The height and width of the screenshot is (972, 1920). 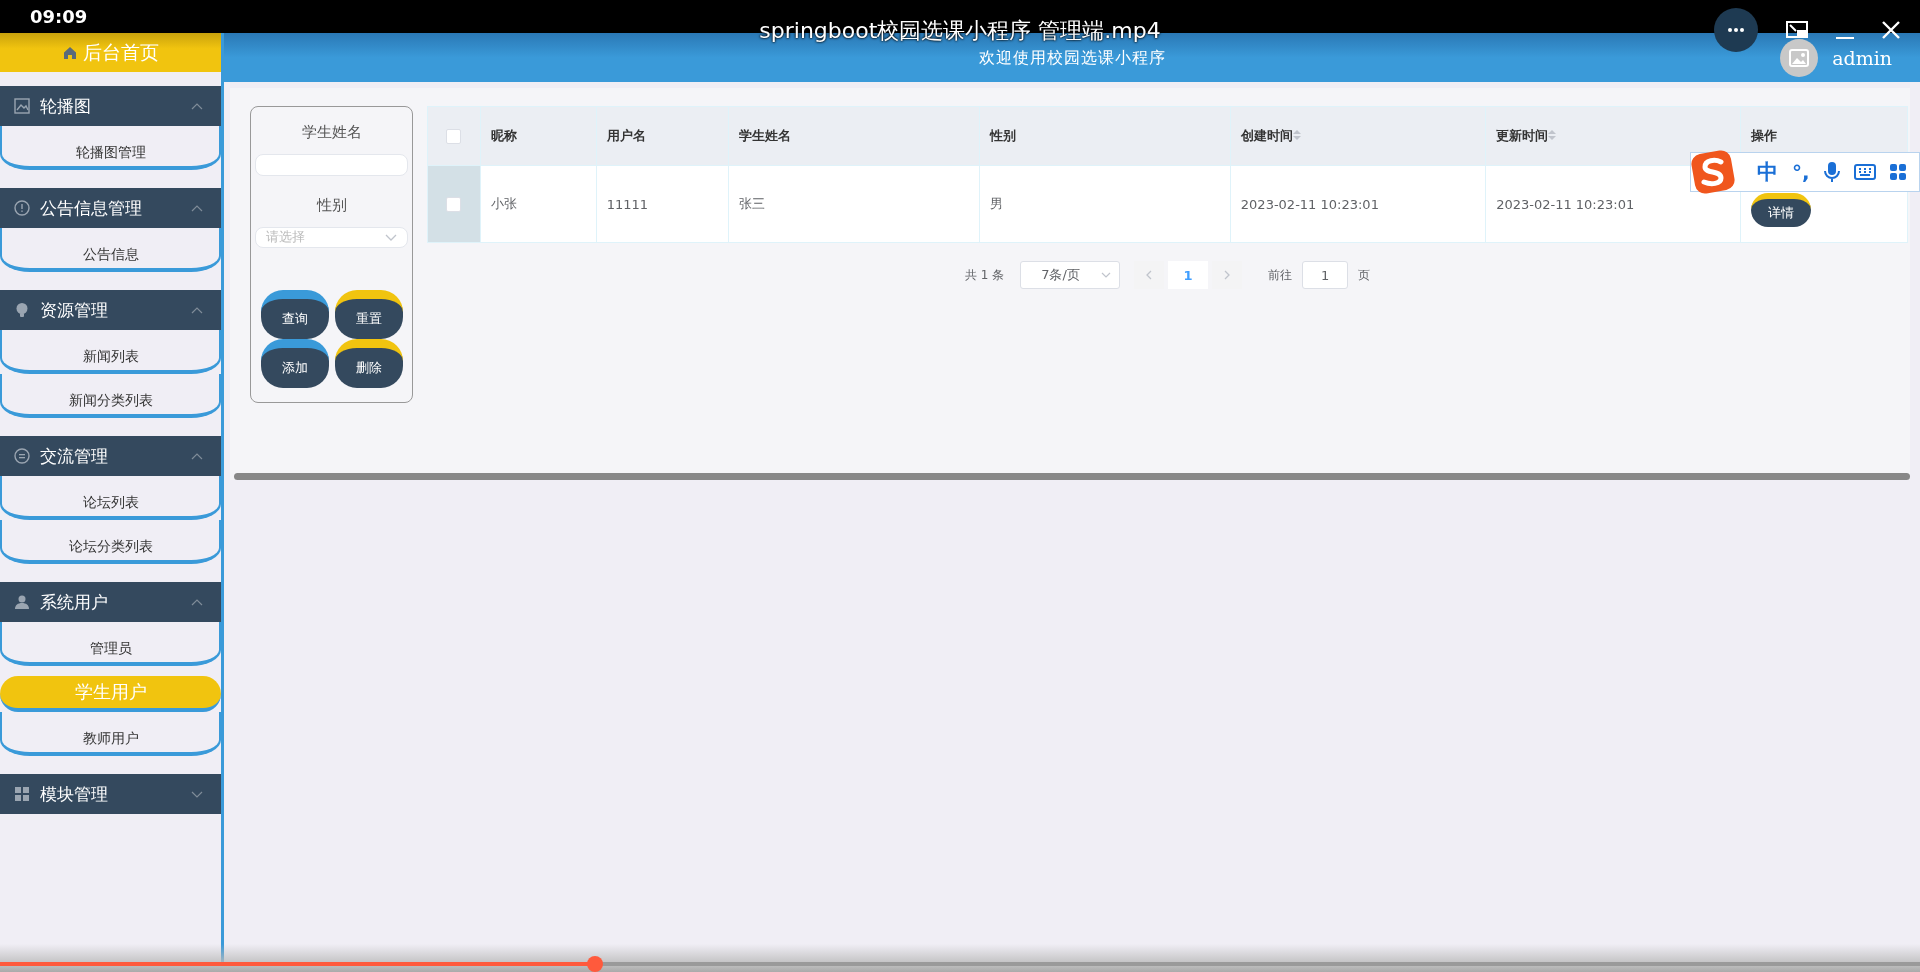 I want to click on action-button: 删除, so click(x=368, y=363).